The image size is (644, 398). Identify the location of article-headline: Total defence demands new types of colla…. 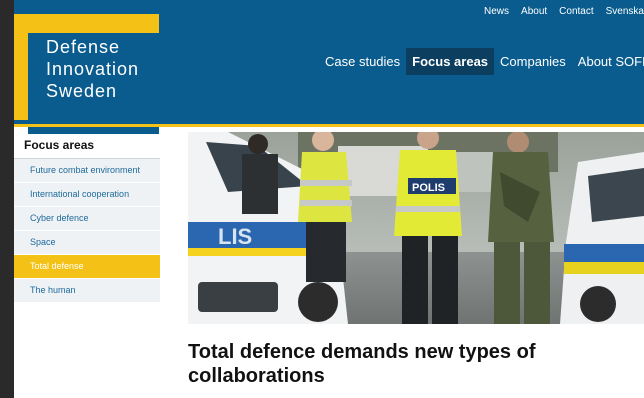
(362, 364).